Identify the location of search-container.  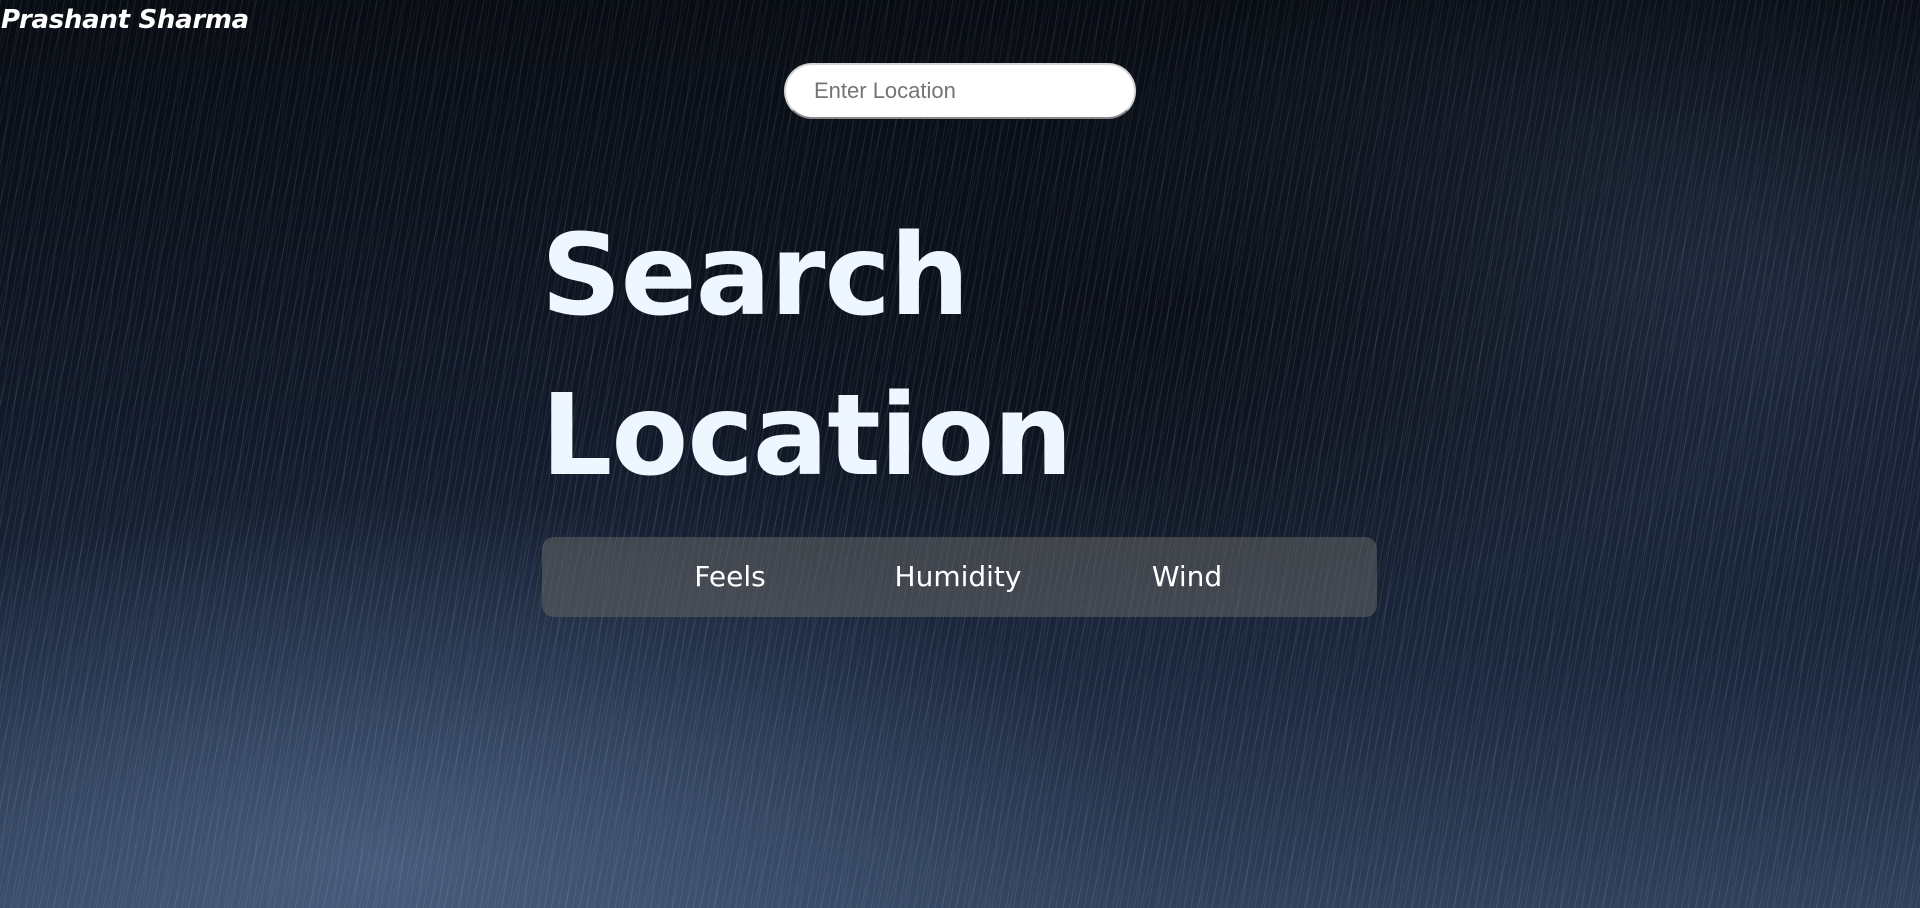
(960, 91).